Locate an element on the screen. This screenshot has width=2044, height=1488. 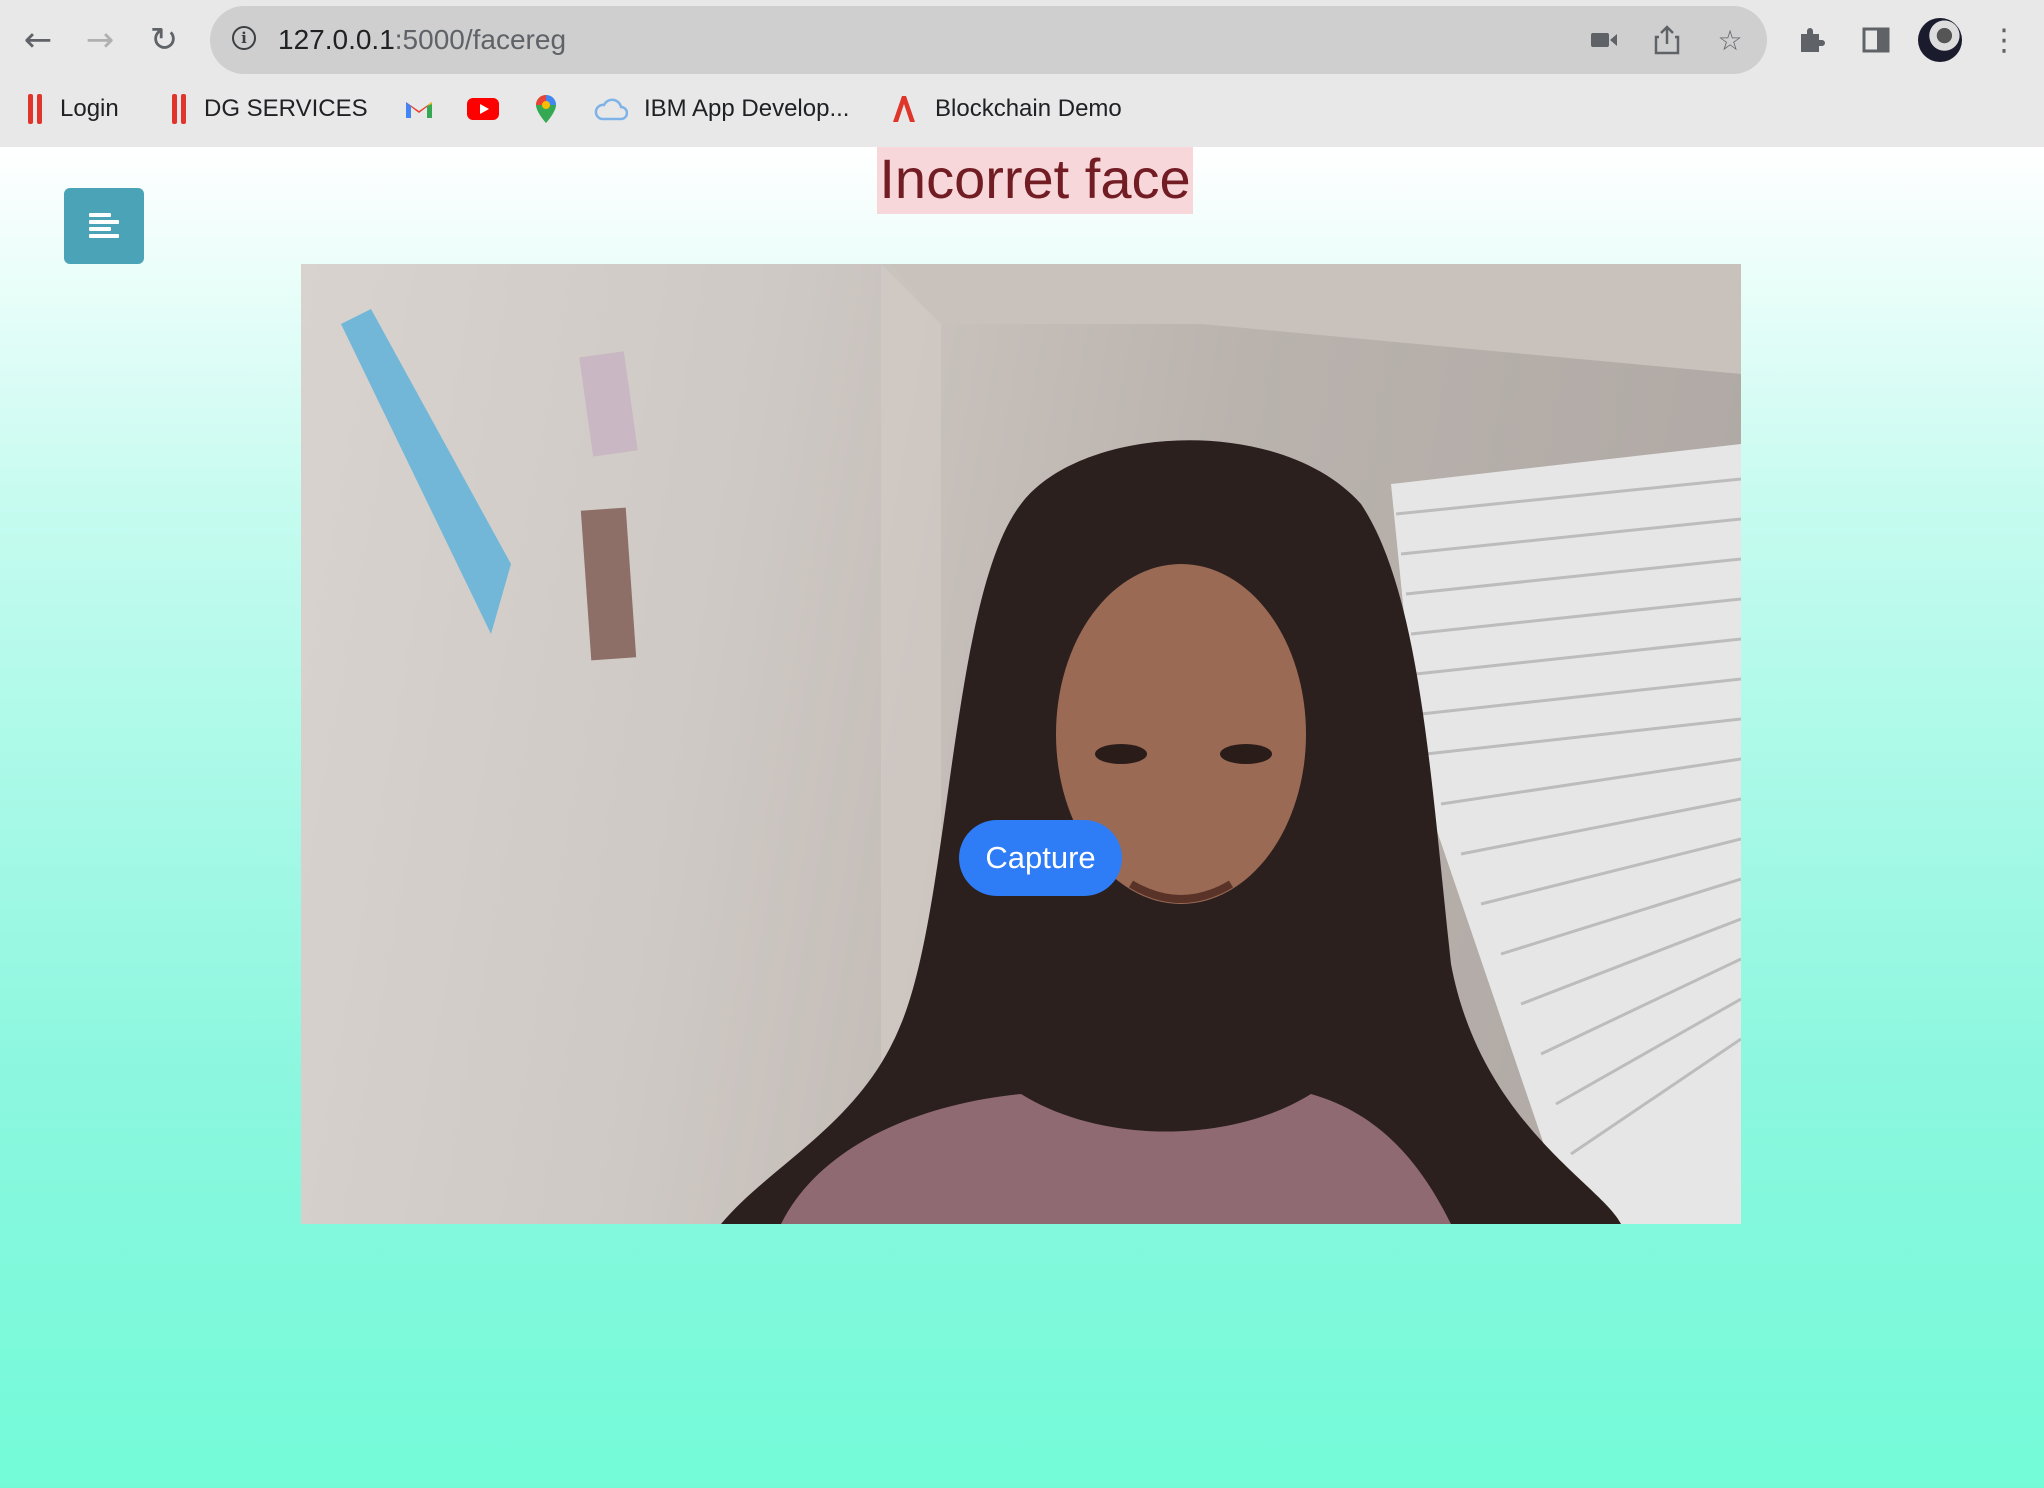
bookmark-dg-services: DG SERVICES is located at coordinates (269, 109).